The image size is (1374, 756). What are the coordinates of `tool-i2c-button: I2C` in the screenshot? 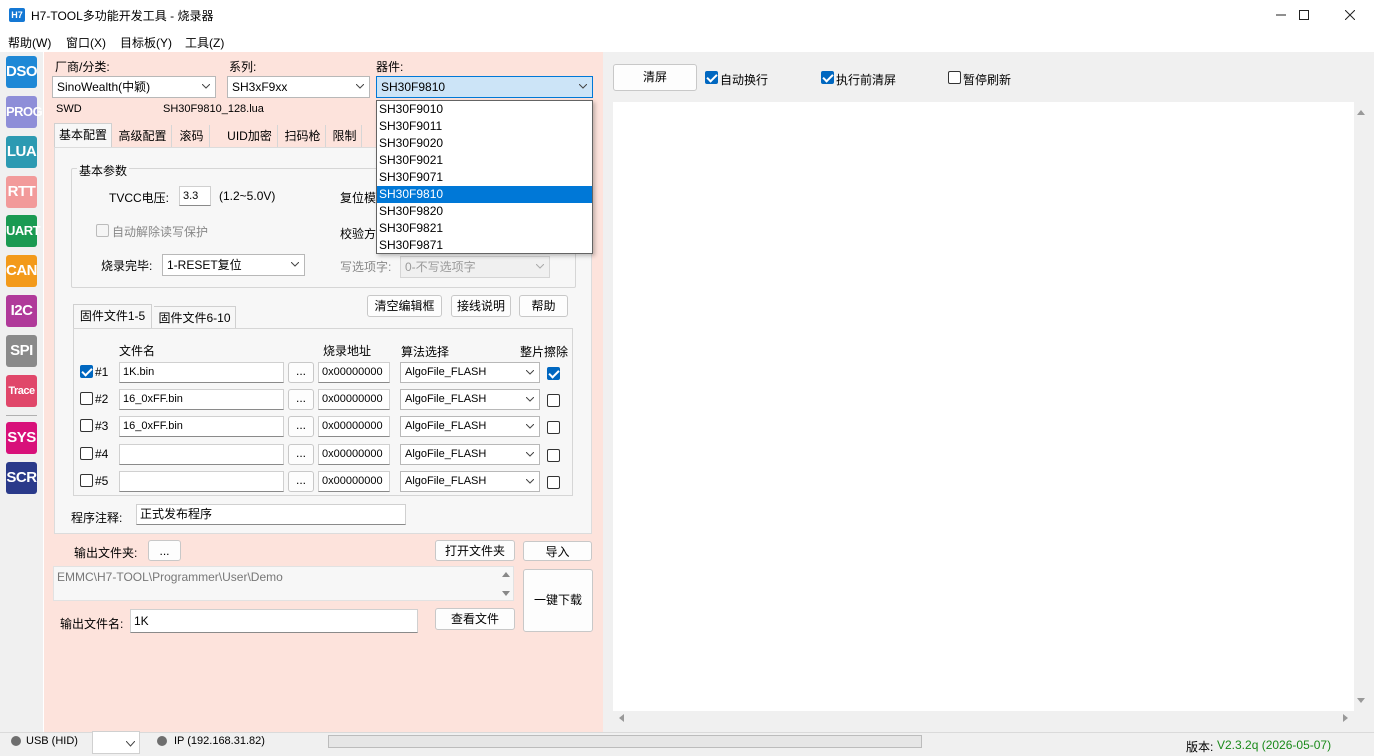 It's located at (21, 311).